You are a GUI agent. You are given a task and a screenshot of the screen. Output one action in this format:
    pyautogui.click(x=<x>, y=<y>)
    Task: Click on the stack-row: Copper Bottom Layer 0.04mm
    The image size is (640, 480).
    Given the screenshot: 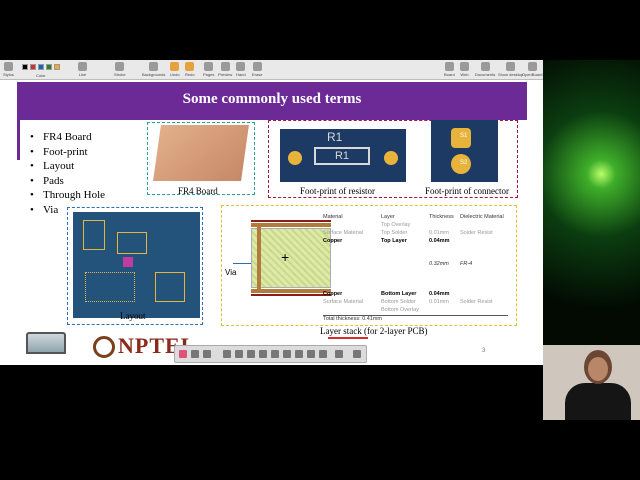 What is the action you would take?
    pyautogui.click(x=386, y=294)
    